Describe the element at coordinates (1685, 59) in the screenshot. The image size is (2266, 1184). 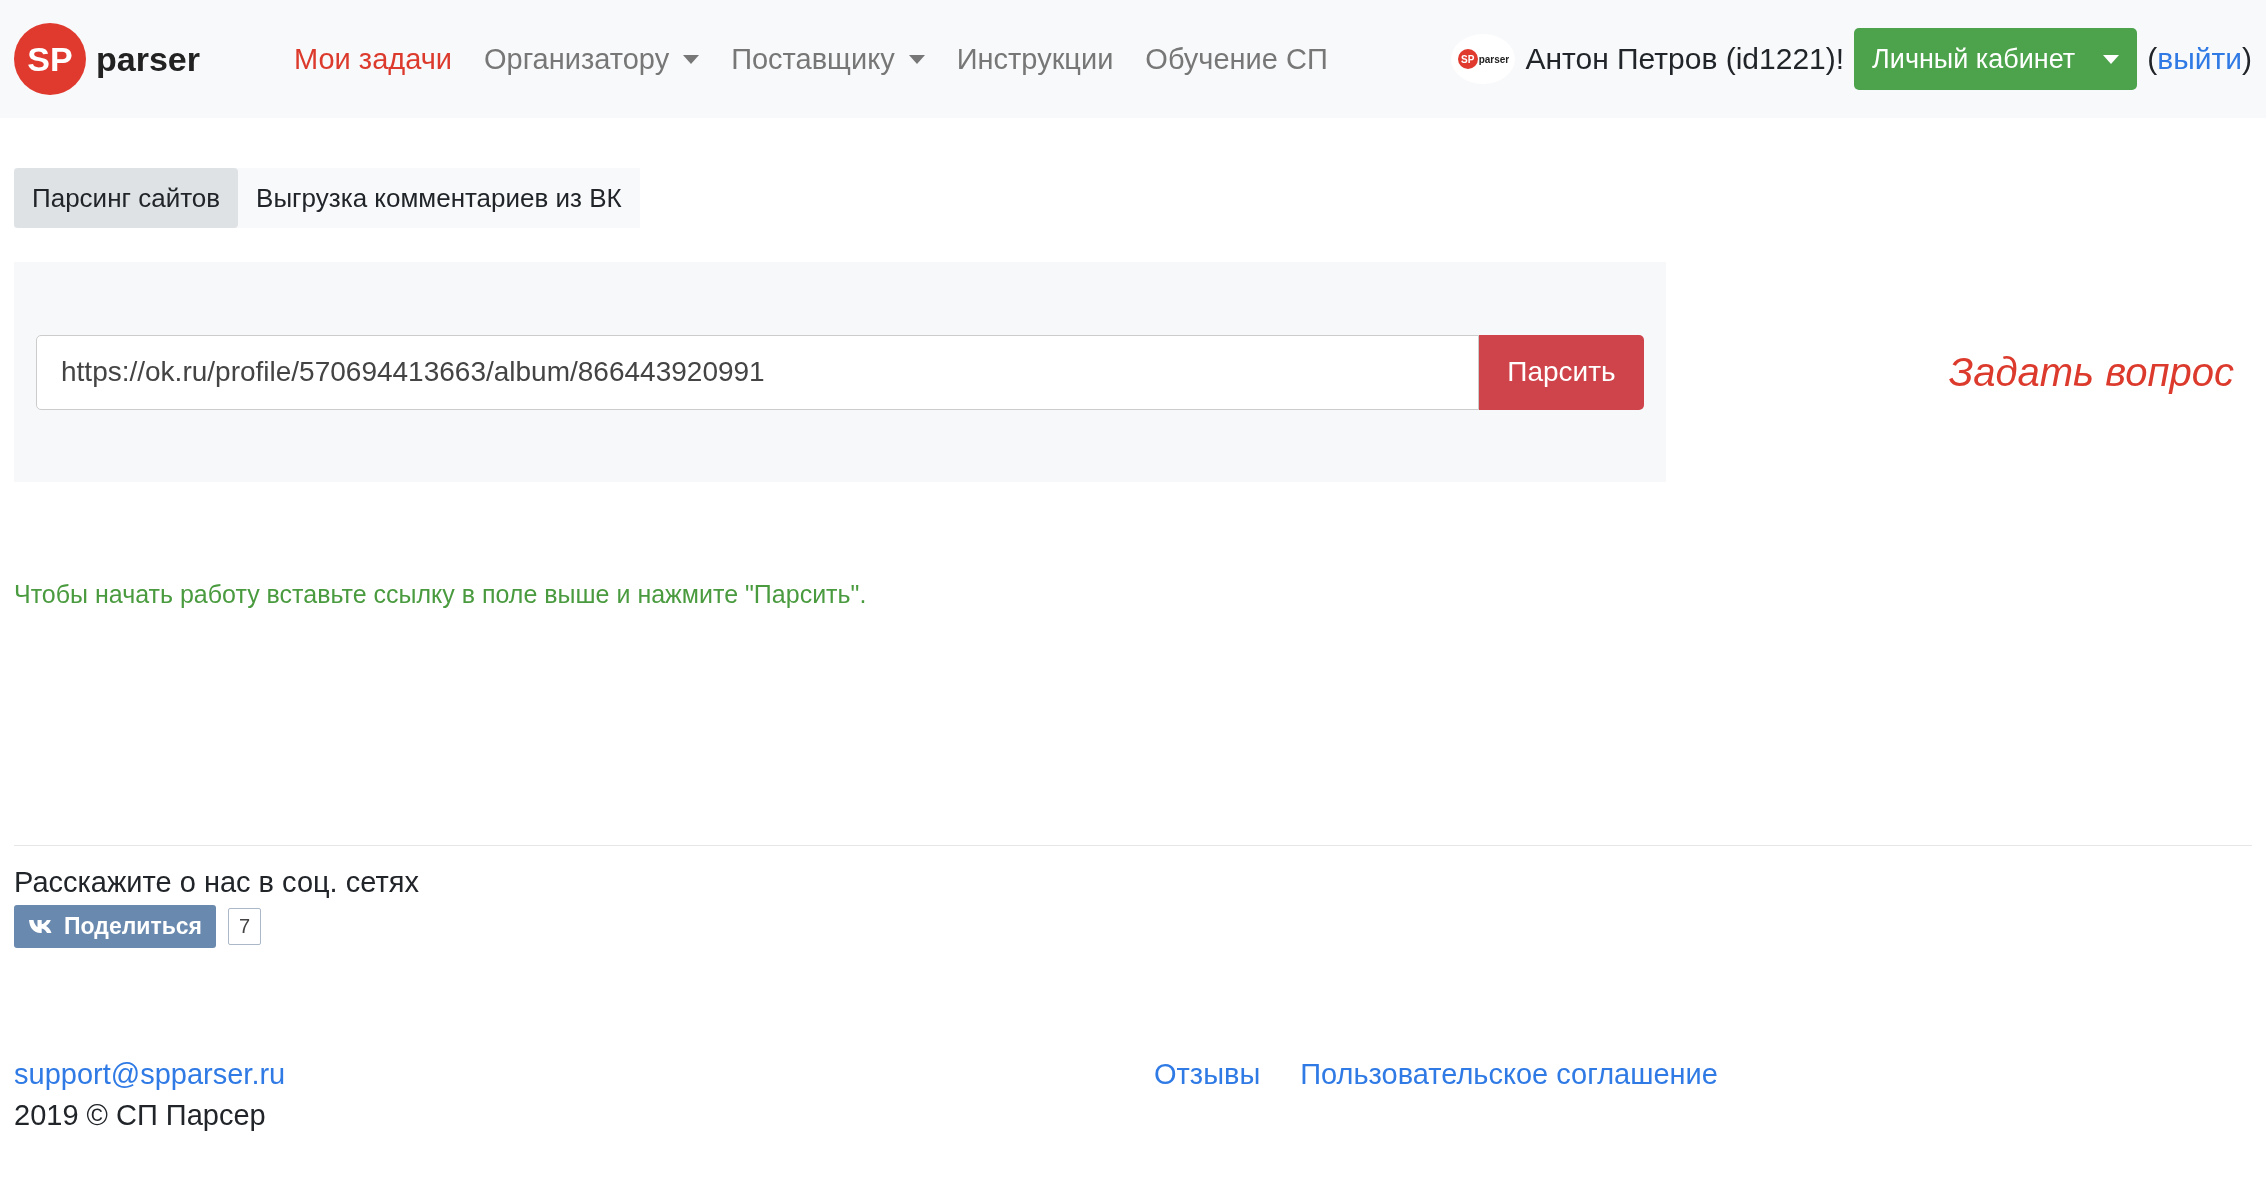
I see `user-greeting: Антон Петров (id1221)!` at that location.